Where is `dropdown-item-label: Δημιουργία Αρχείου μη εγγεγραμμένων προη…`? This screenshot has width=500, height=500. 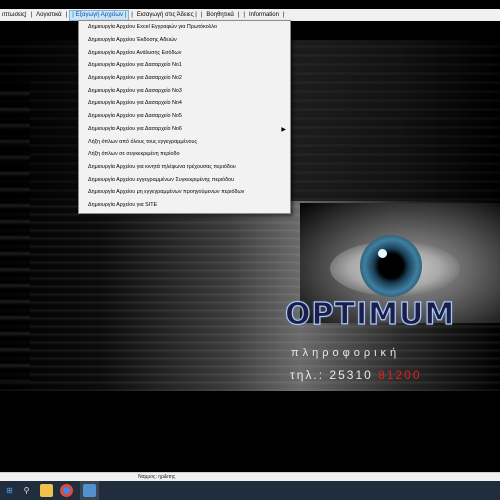 dropdown-item-label: Δημιουργία Αρχείου μη εγγεγραμμένων προη… is located at coordinates (166, 192).